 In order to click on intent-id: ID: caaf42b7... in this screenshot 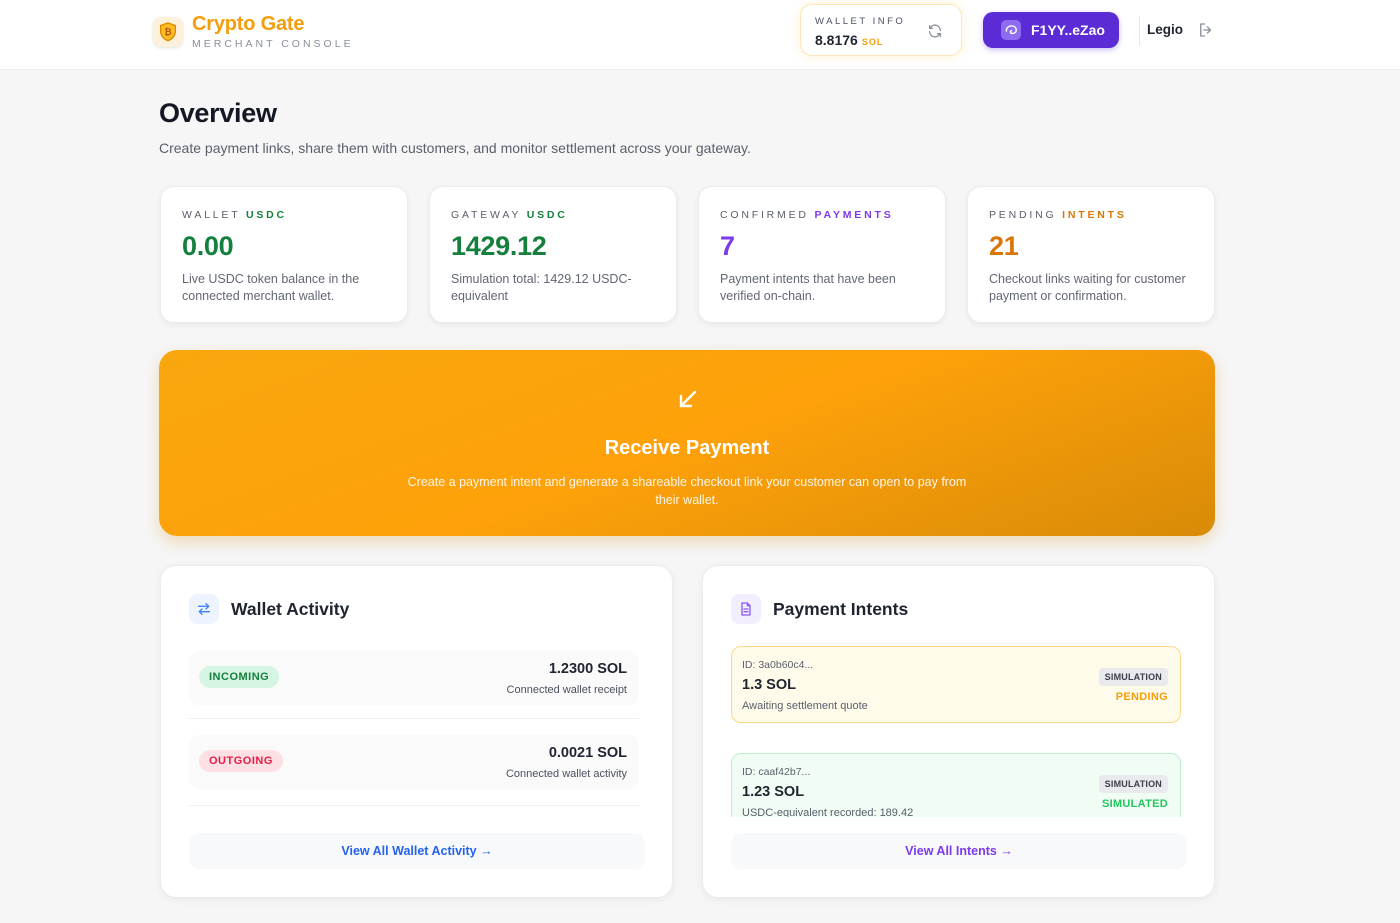, I will do `click(776, 772)`.